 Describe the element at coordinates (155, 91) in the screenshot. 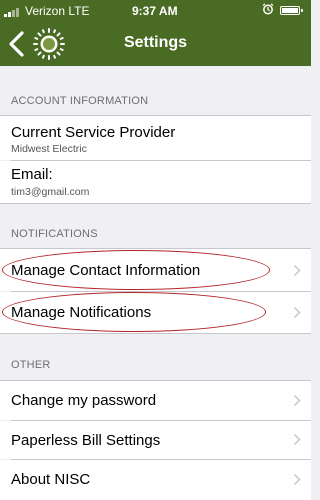

I see `section-header-account: ACCOUNT INFORMATION` at that location.